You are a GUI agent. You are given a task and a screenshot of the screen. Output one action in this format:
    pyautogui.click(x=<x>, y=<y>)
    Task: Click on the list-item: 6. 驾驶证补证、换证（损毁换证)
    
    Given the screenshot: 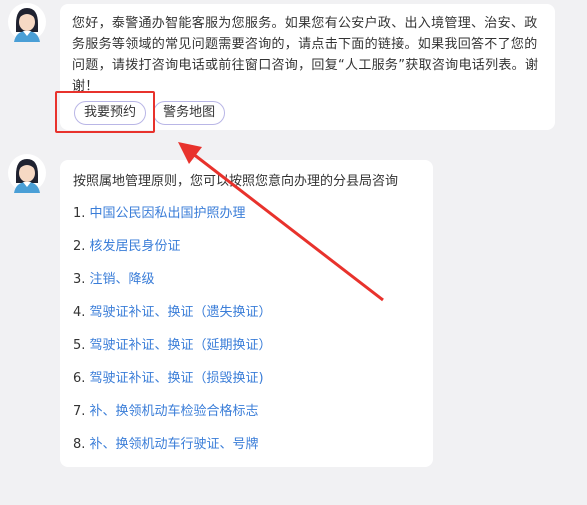 What is the action you would take?
    pyautogui.click(x=246, y=385)
    